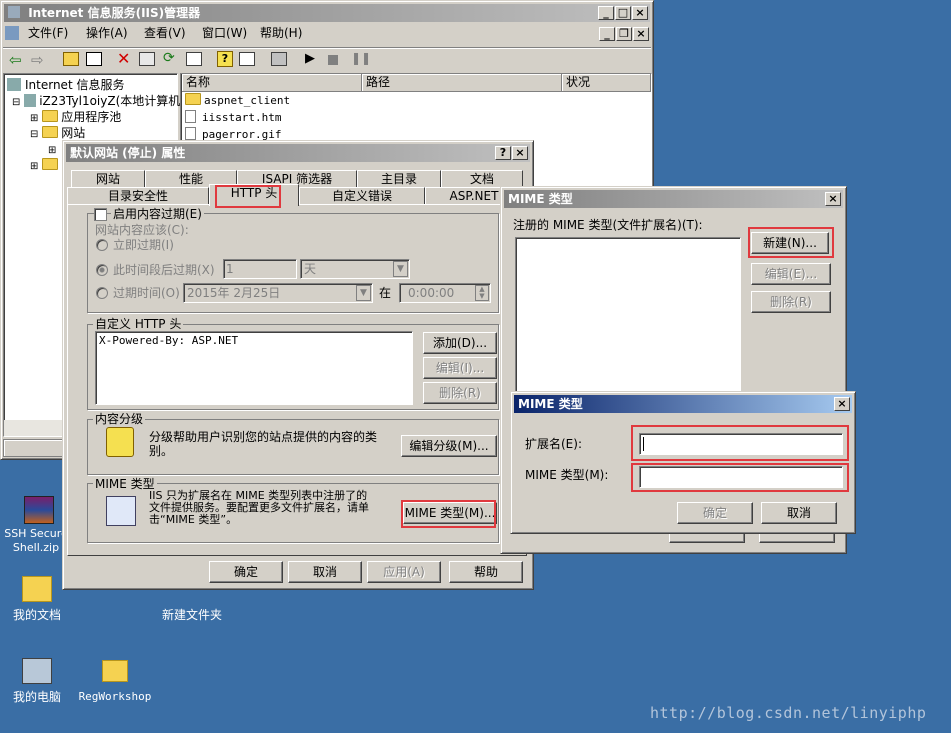 Image resolution: width=951 pixels, height=733 pixels. Describe the element at coordinates (224, 33) in the screenshot. I see `menu-window: 窗口(W)` at that location.